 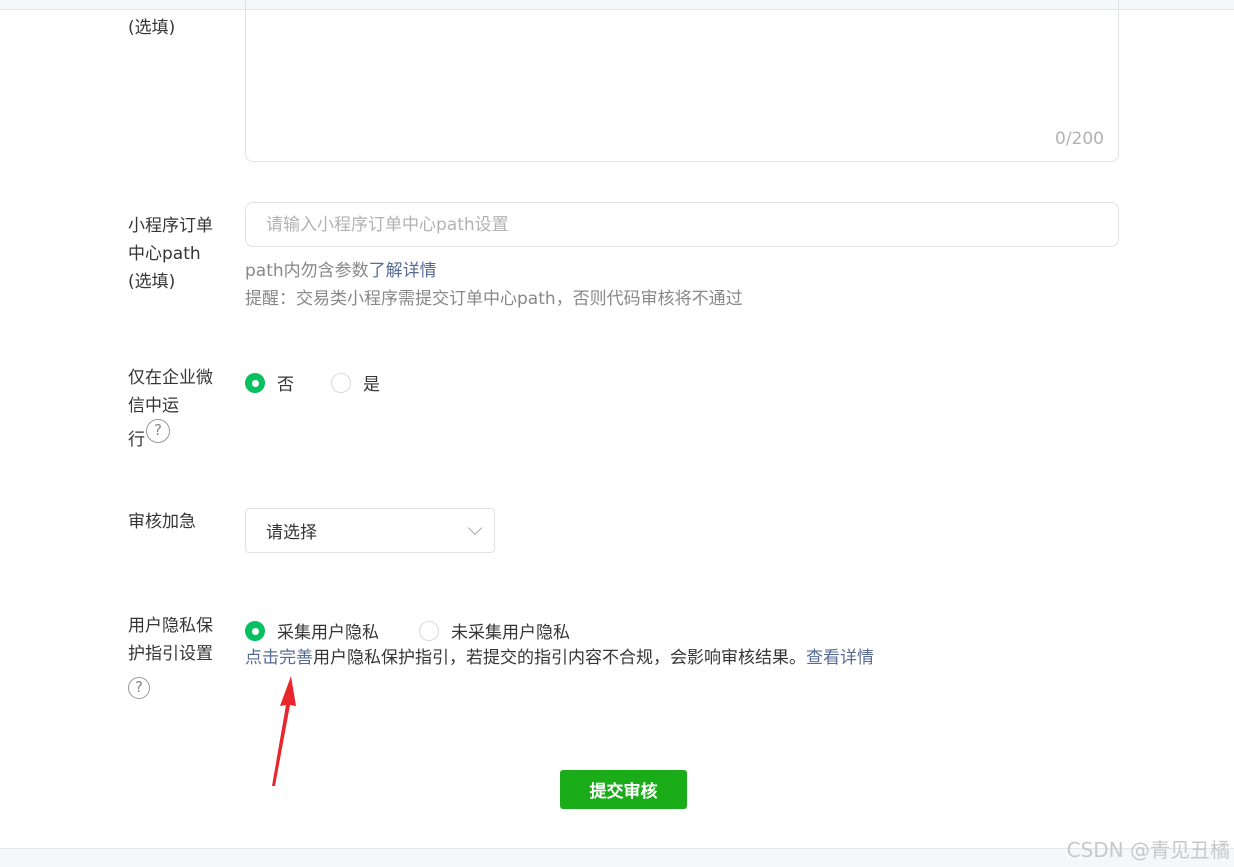 I want to click on radio-privacy-not-collect: 未采集用户隐私, so click(x=494, y=630).